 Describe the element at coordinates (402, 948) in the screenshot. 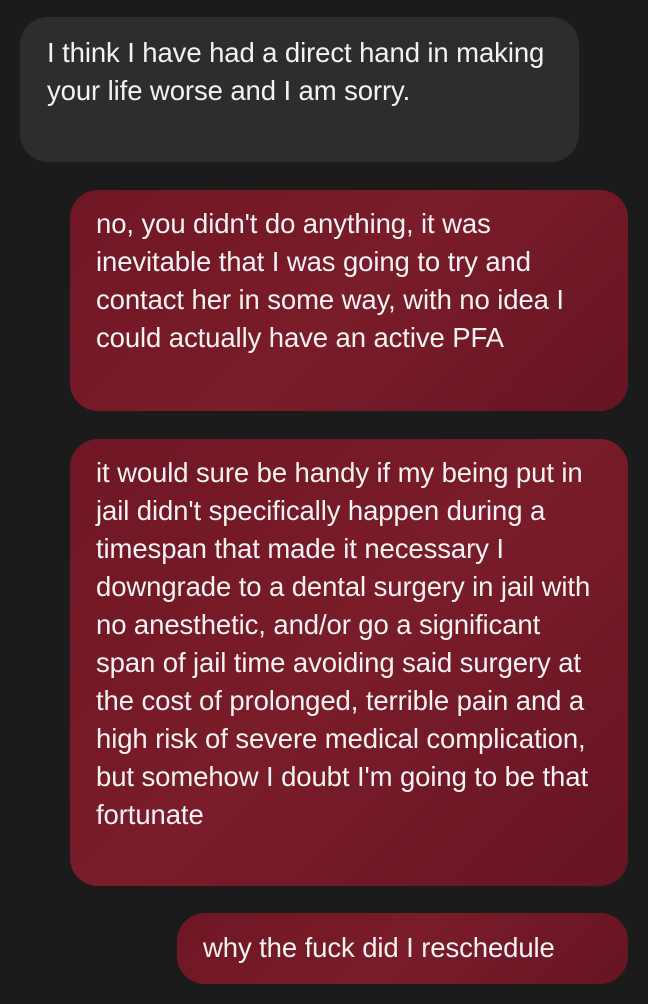

I see `outgoing-message-bubble: why the fuck did I reschedule` at that location.